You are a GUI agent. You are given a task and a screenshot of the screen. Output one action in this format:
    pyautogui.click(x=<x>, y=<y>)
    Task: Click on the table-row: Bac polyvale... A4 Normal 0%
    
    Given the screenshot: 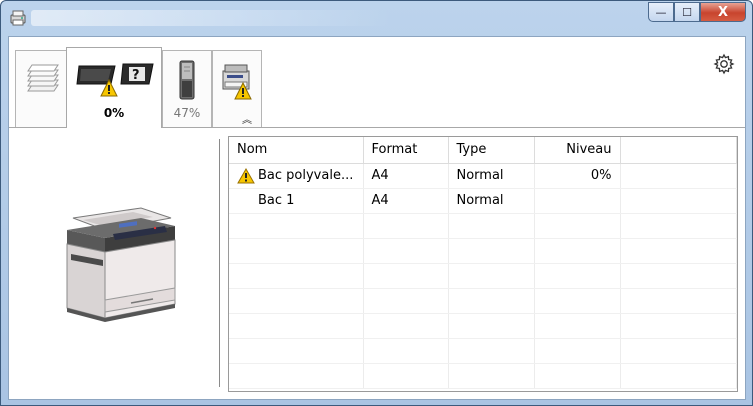 What is the action you would take?
    pyautogui.click(x=483, y=176)
    